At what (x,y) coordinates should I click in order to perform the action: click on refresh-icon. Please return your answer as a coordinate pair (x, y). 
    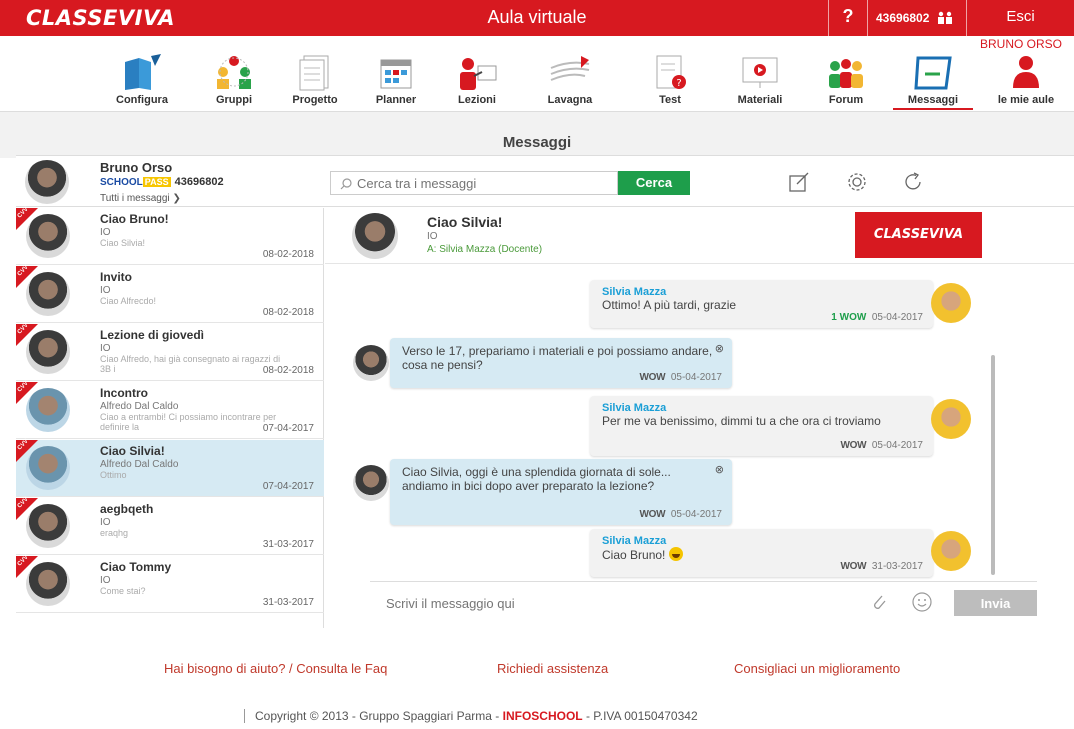
    Looking at the image, I should click on (913, 182).